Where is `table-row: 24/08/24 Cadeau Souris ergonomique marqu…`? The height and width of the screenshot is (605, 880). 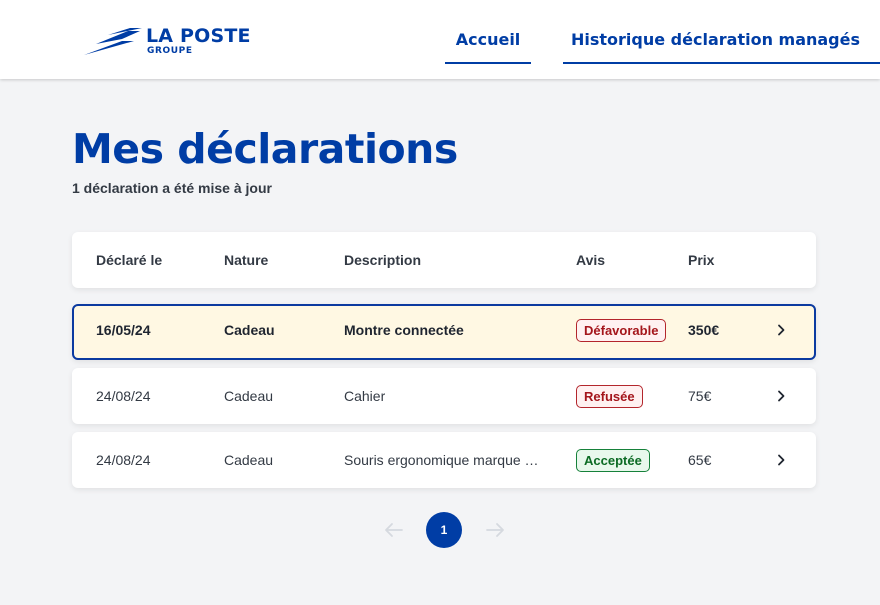
table-row: 24/08/24 Cadeau Souris ergonomique marqu… is located at coordinates (444, 460).